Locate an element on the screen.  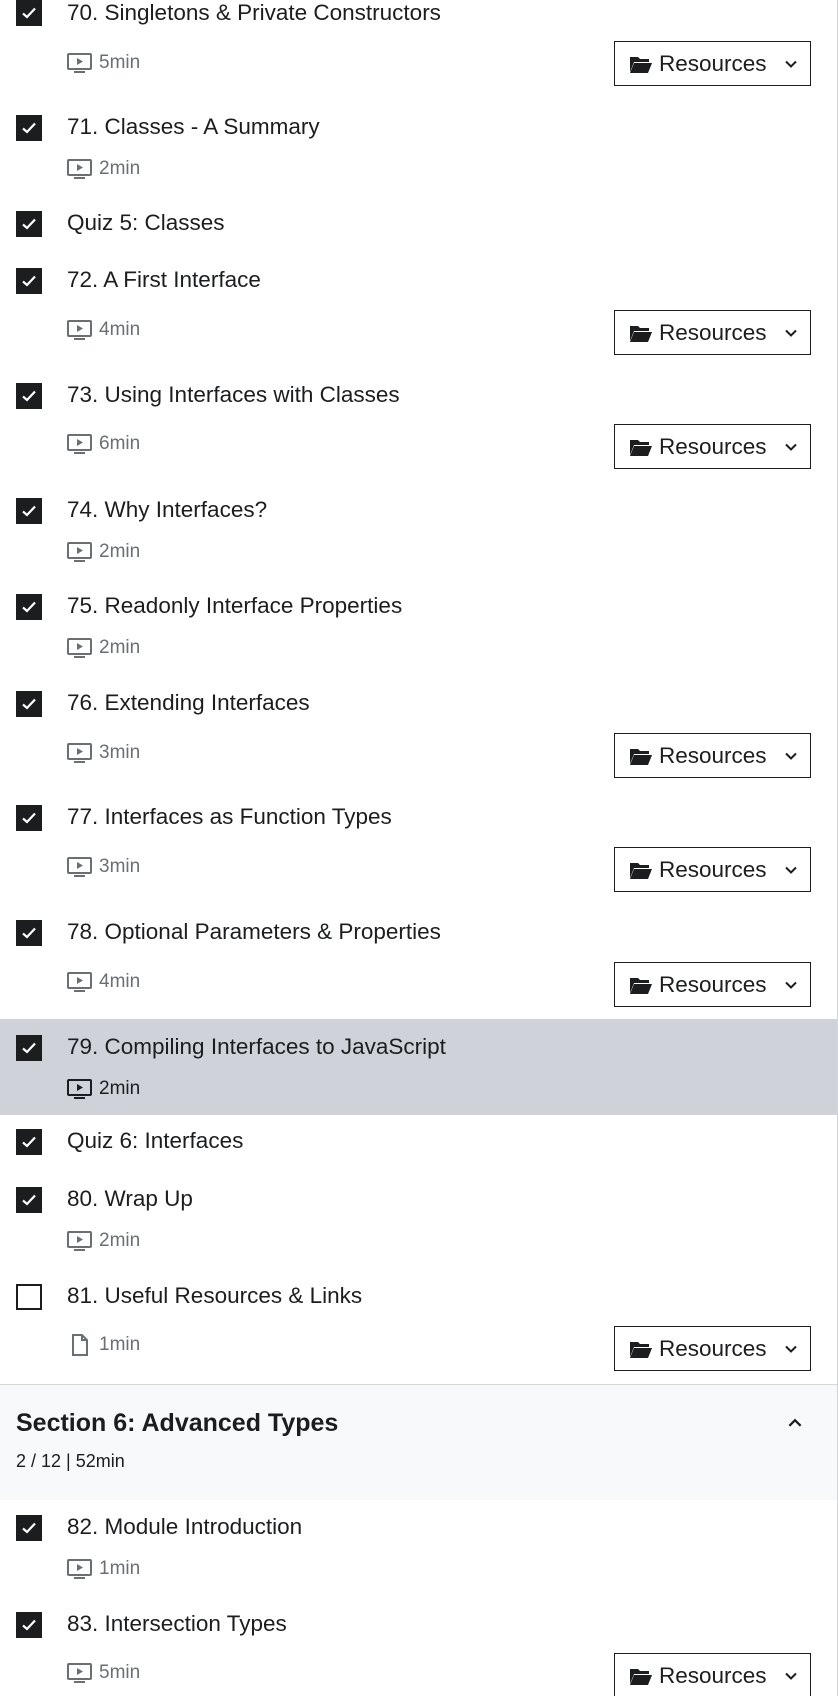
lecture-title: 70. Singletons & Private Constructors is located at coordinates (254, 12).